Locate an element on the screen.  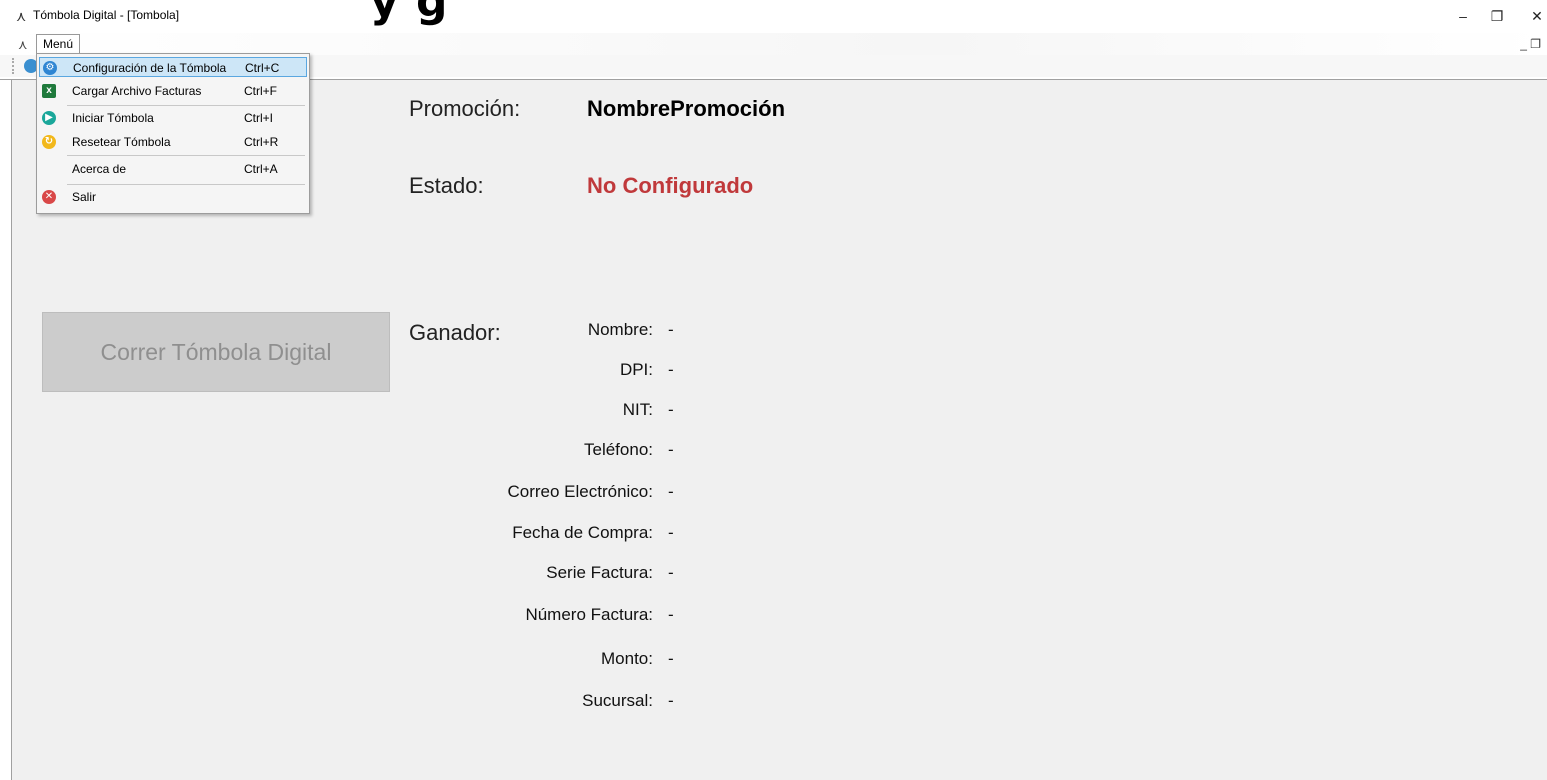
close-button: ✕ is located at coordinates (1532, 16).